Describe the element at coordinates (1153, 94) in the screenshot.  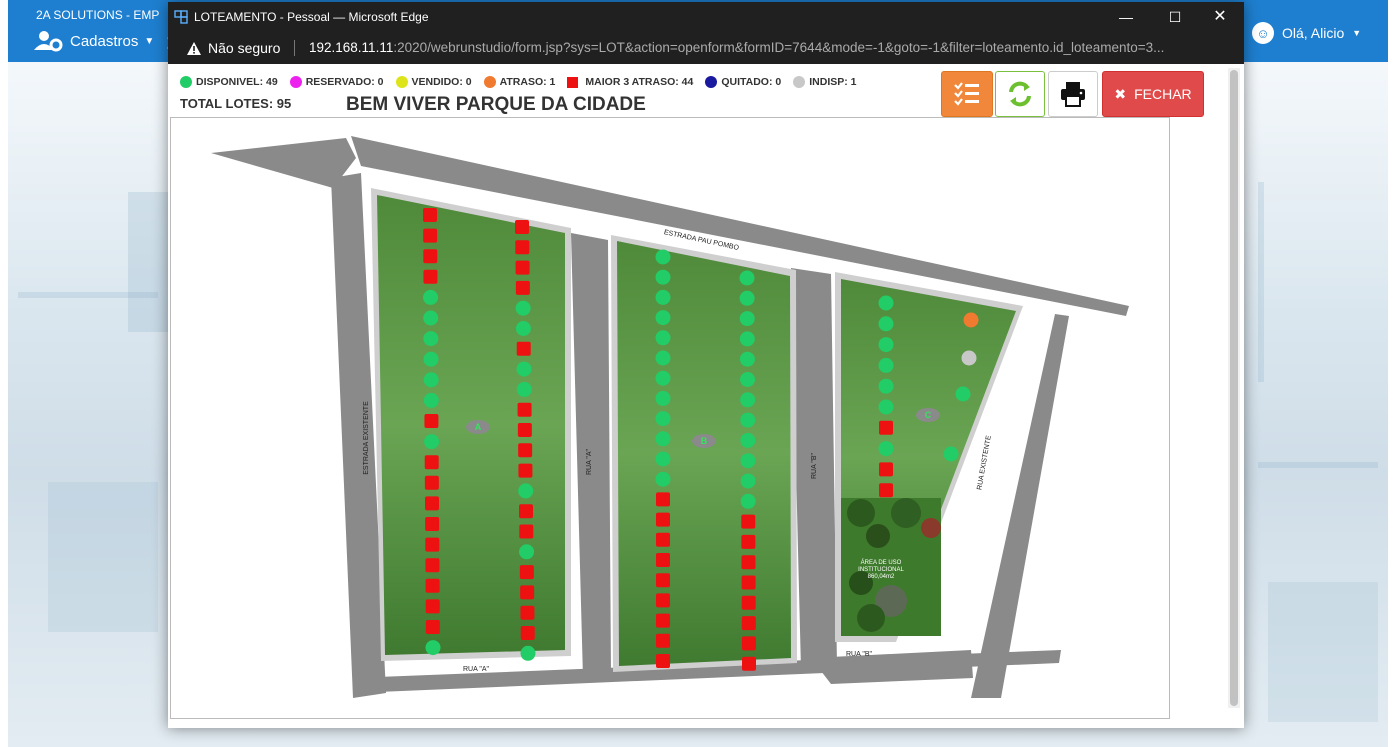
I see `close-button: ✖ FECHAR` at that location.